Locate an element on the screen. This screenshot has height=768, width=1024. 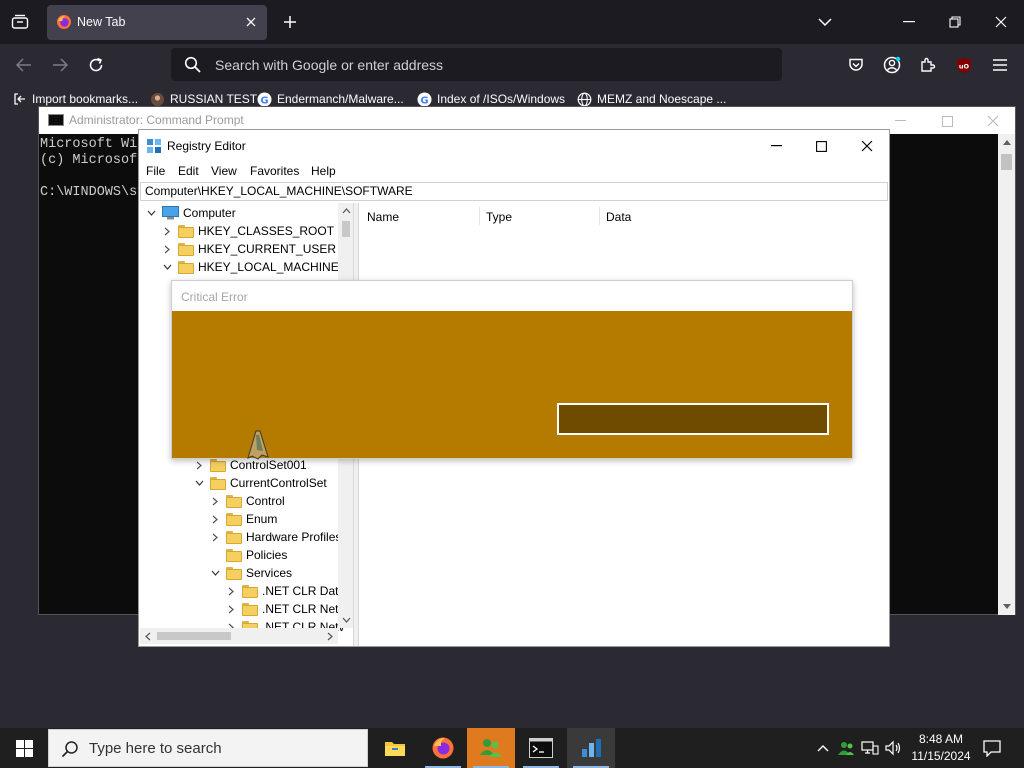
taskbar-file-explorer is located at coordinates (395, 748).